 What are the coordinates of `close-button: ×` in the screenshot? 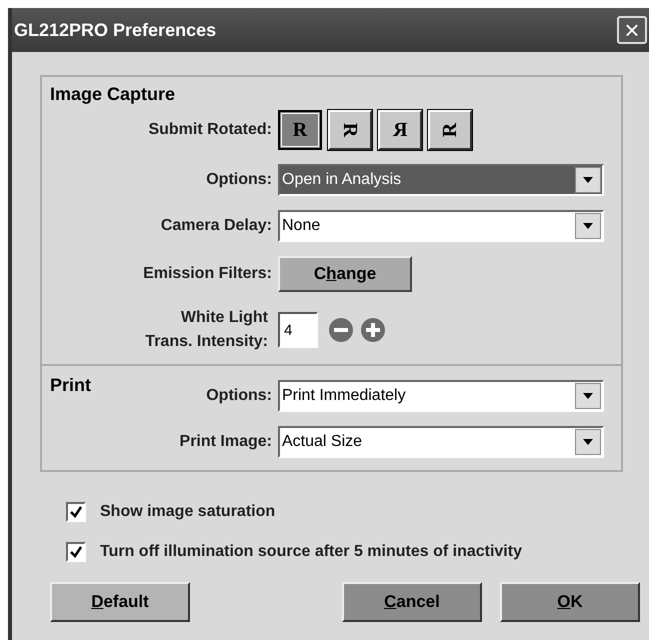 It's located at (632, 30).